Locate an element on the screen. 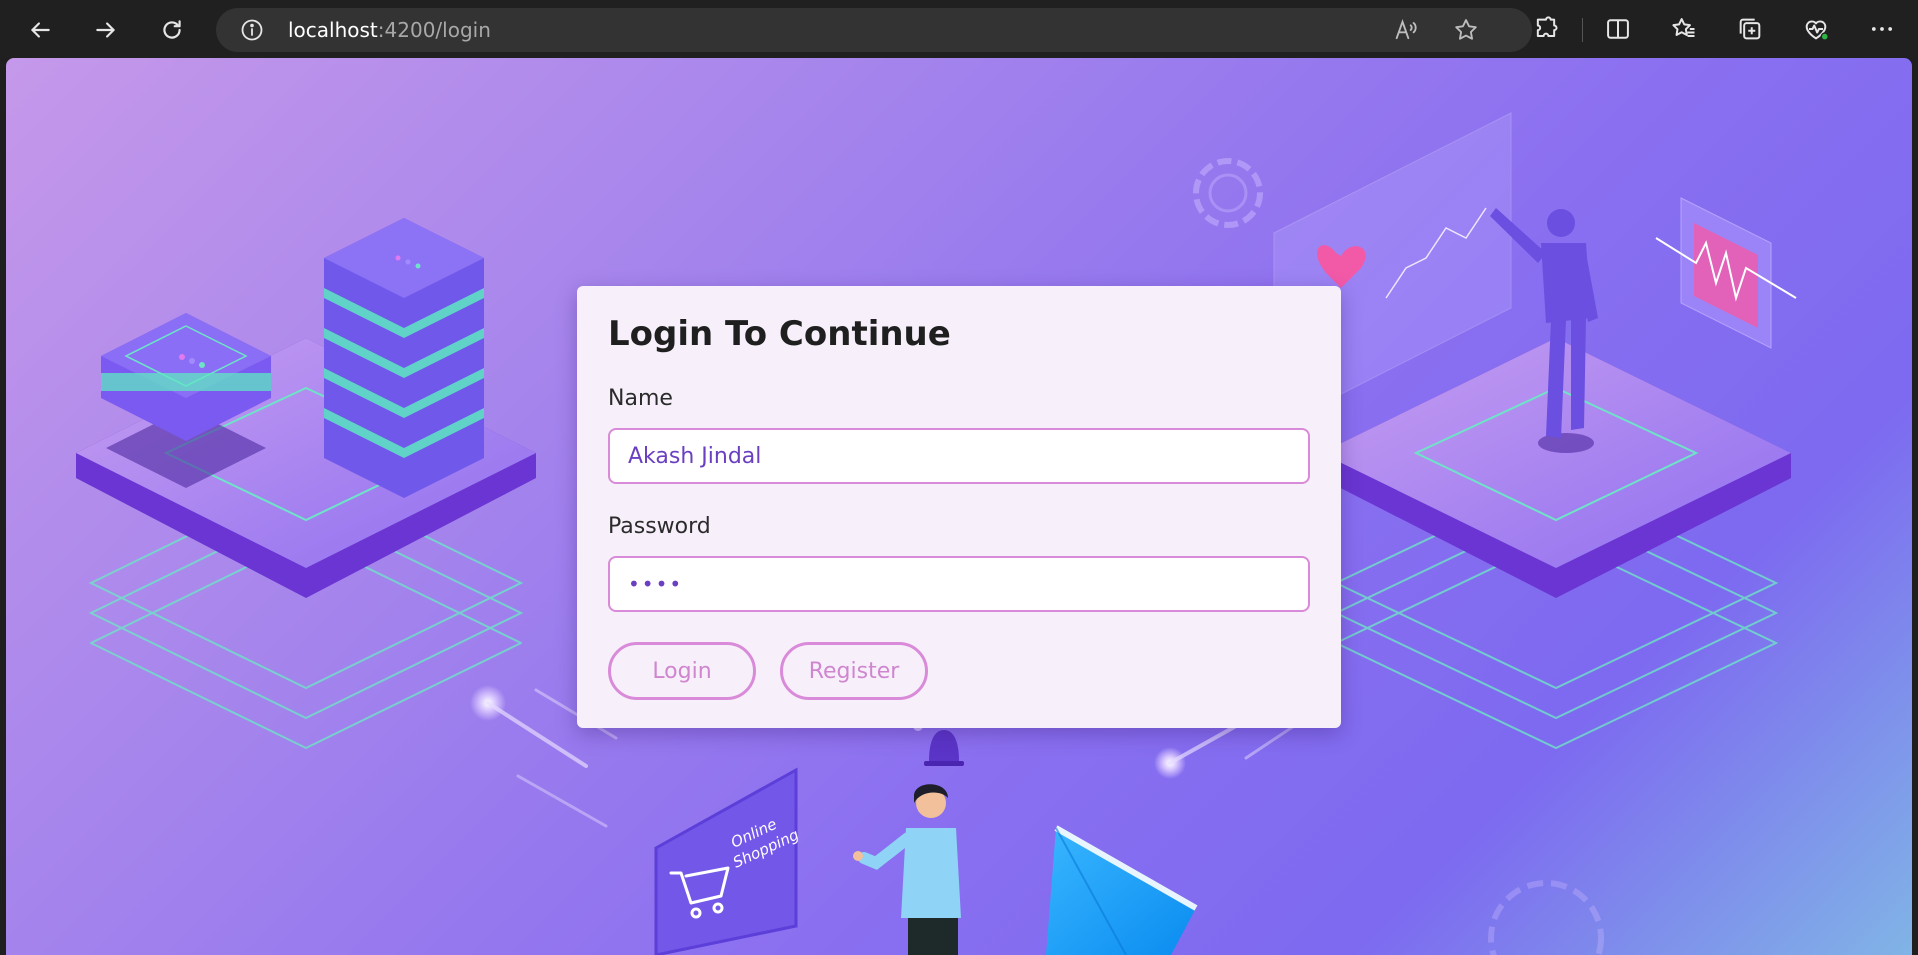 This screenshot has height=955, width=1918. toolbar-separator is located at coordinates (1582, 30).